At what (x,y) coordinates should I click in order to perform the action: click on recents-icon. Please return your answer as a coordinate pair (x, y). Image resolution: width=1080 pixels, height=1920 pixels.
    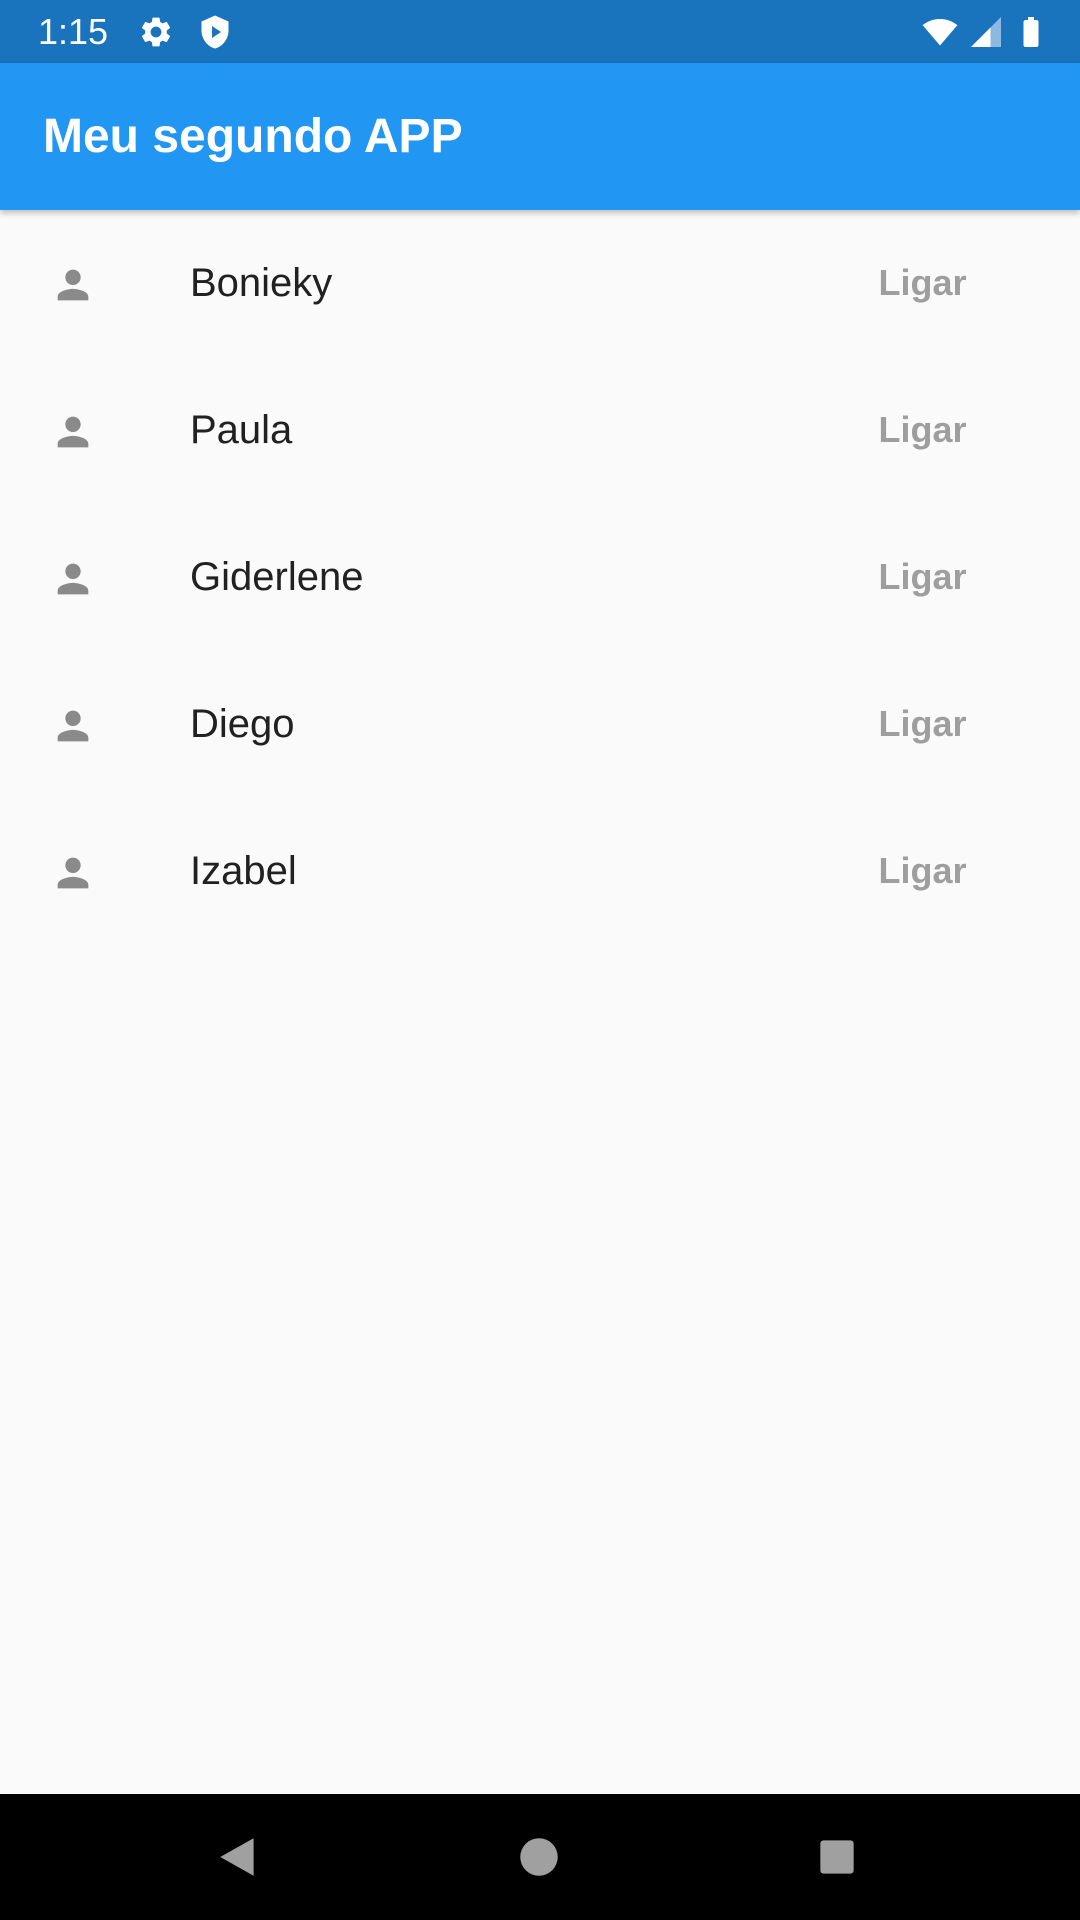
    Looking at the image, I should click on (837, 1857).